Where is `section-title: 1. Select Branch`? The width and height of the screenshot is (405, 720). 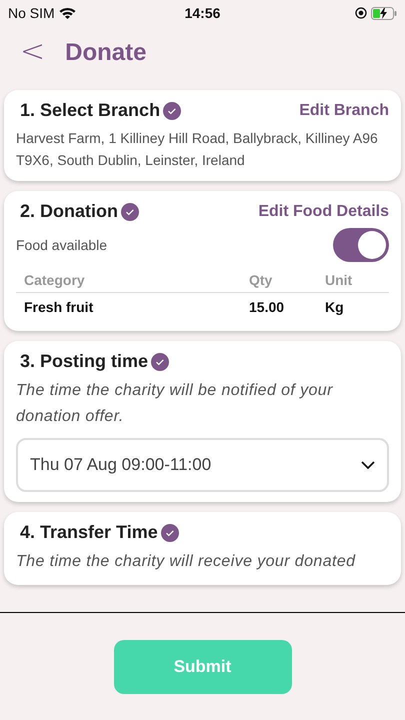
section-title: 1. Select Branch is located at coordinates (90, 110).